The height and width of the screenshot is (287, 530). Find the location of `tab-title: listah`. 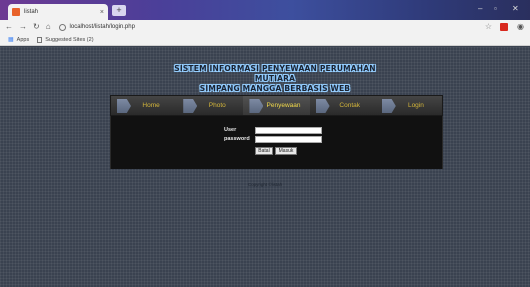

tab-title: listah is located at coordinates (31, 12).